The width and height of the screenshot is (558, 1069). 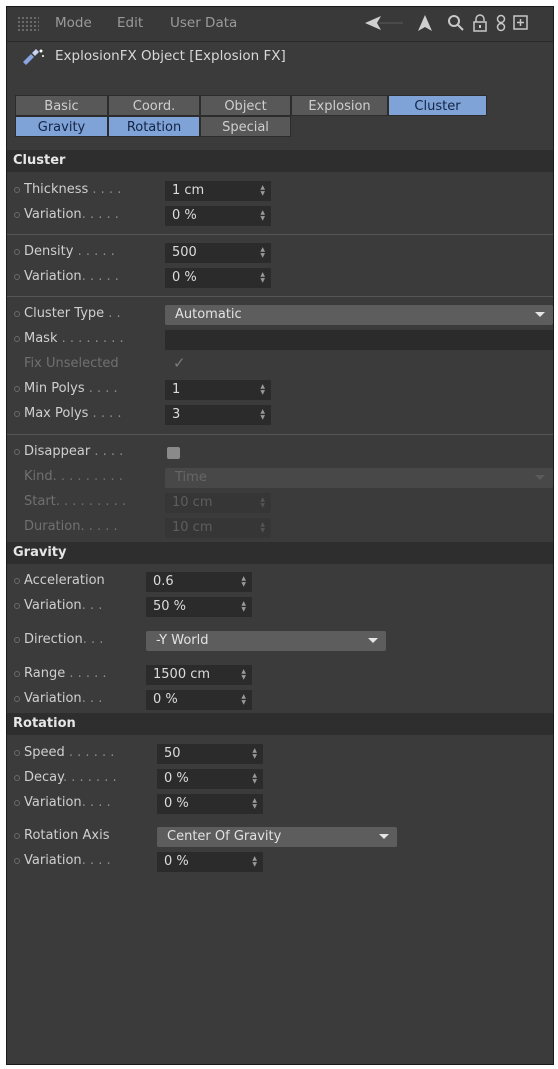 I want to click on gravity-variation-row: Variation. . . 50 % ▲ ▼, so click(x=280, y=607).